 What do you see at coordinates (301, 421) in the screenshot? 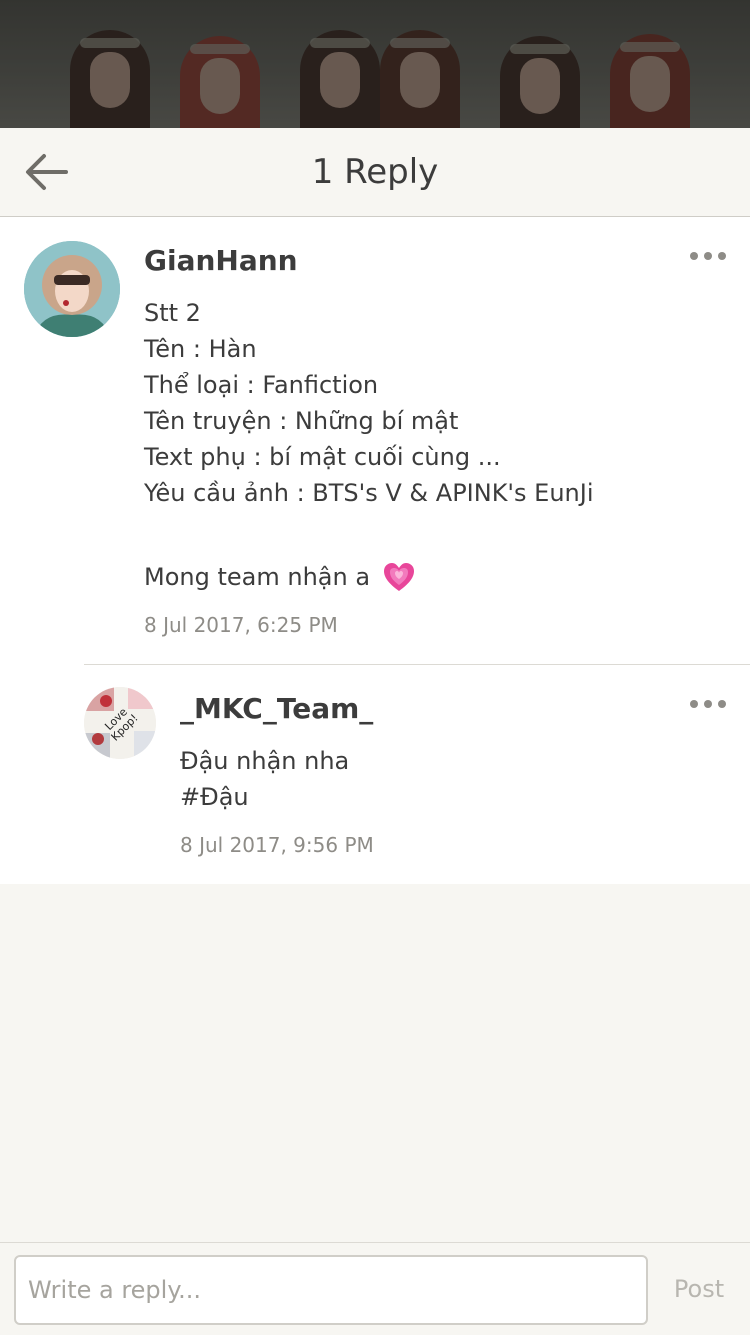
I see `post-line: Tên truyện : Những bí mật` at bounding box center [301, 421].